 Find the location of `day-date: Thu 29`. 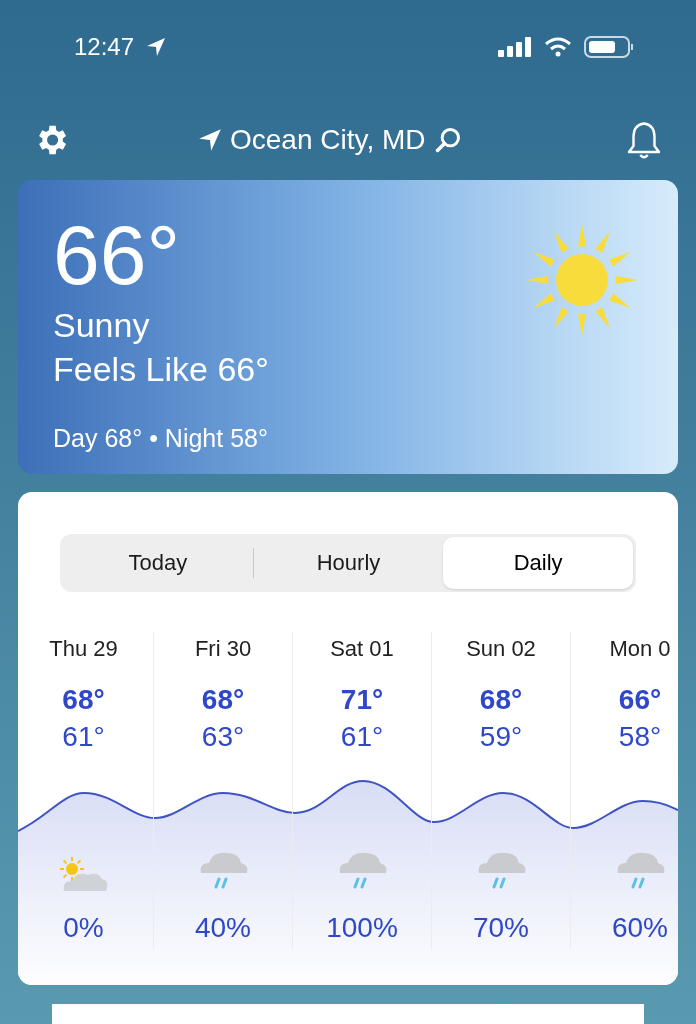

day-date: Thu 29 is located at coordinates (83, 648).